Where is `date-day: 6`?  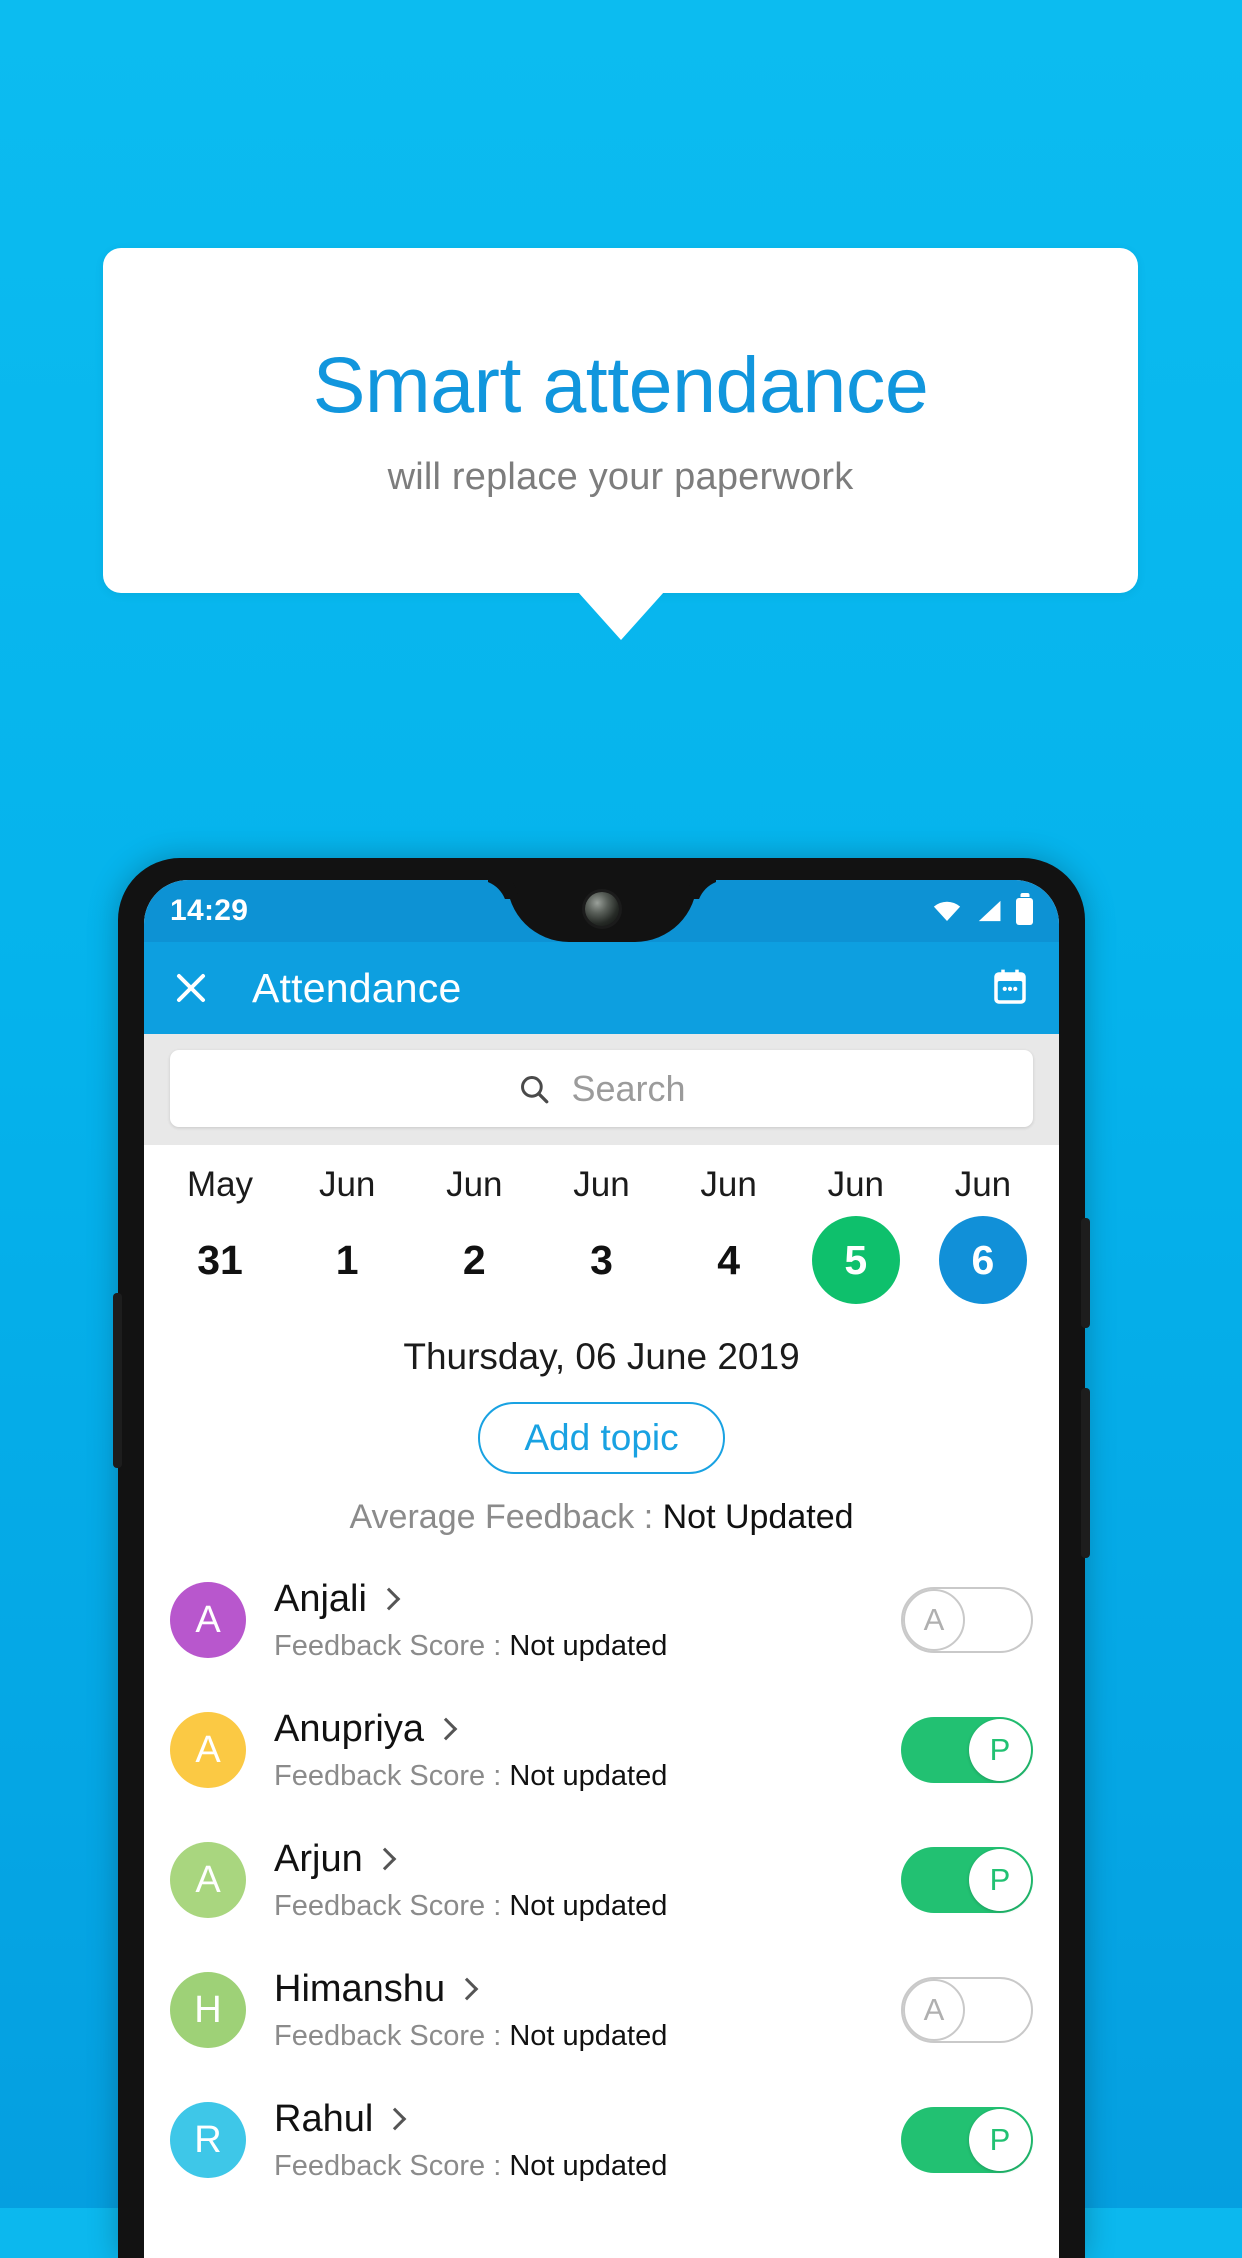
date-day: 6 is located at coordinates (982, 1260).